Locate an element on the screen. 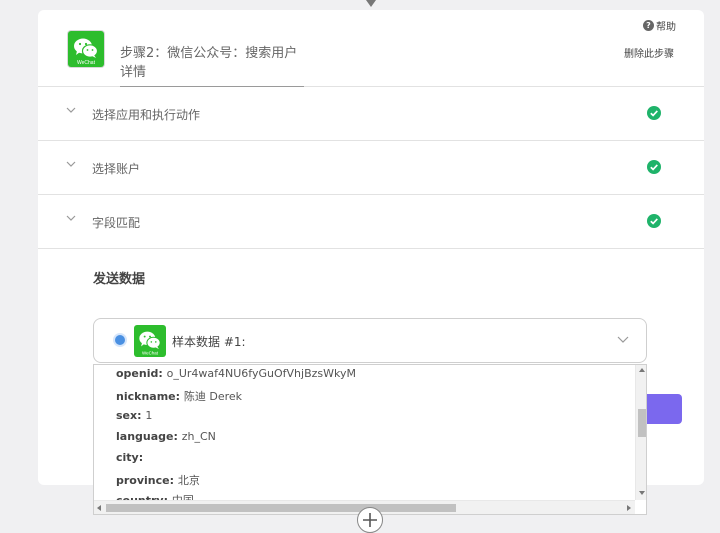 This screenshot has height=533, width=720. scroll-up-icon is located at coordinates (642, 370).